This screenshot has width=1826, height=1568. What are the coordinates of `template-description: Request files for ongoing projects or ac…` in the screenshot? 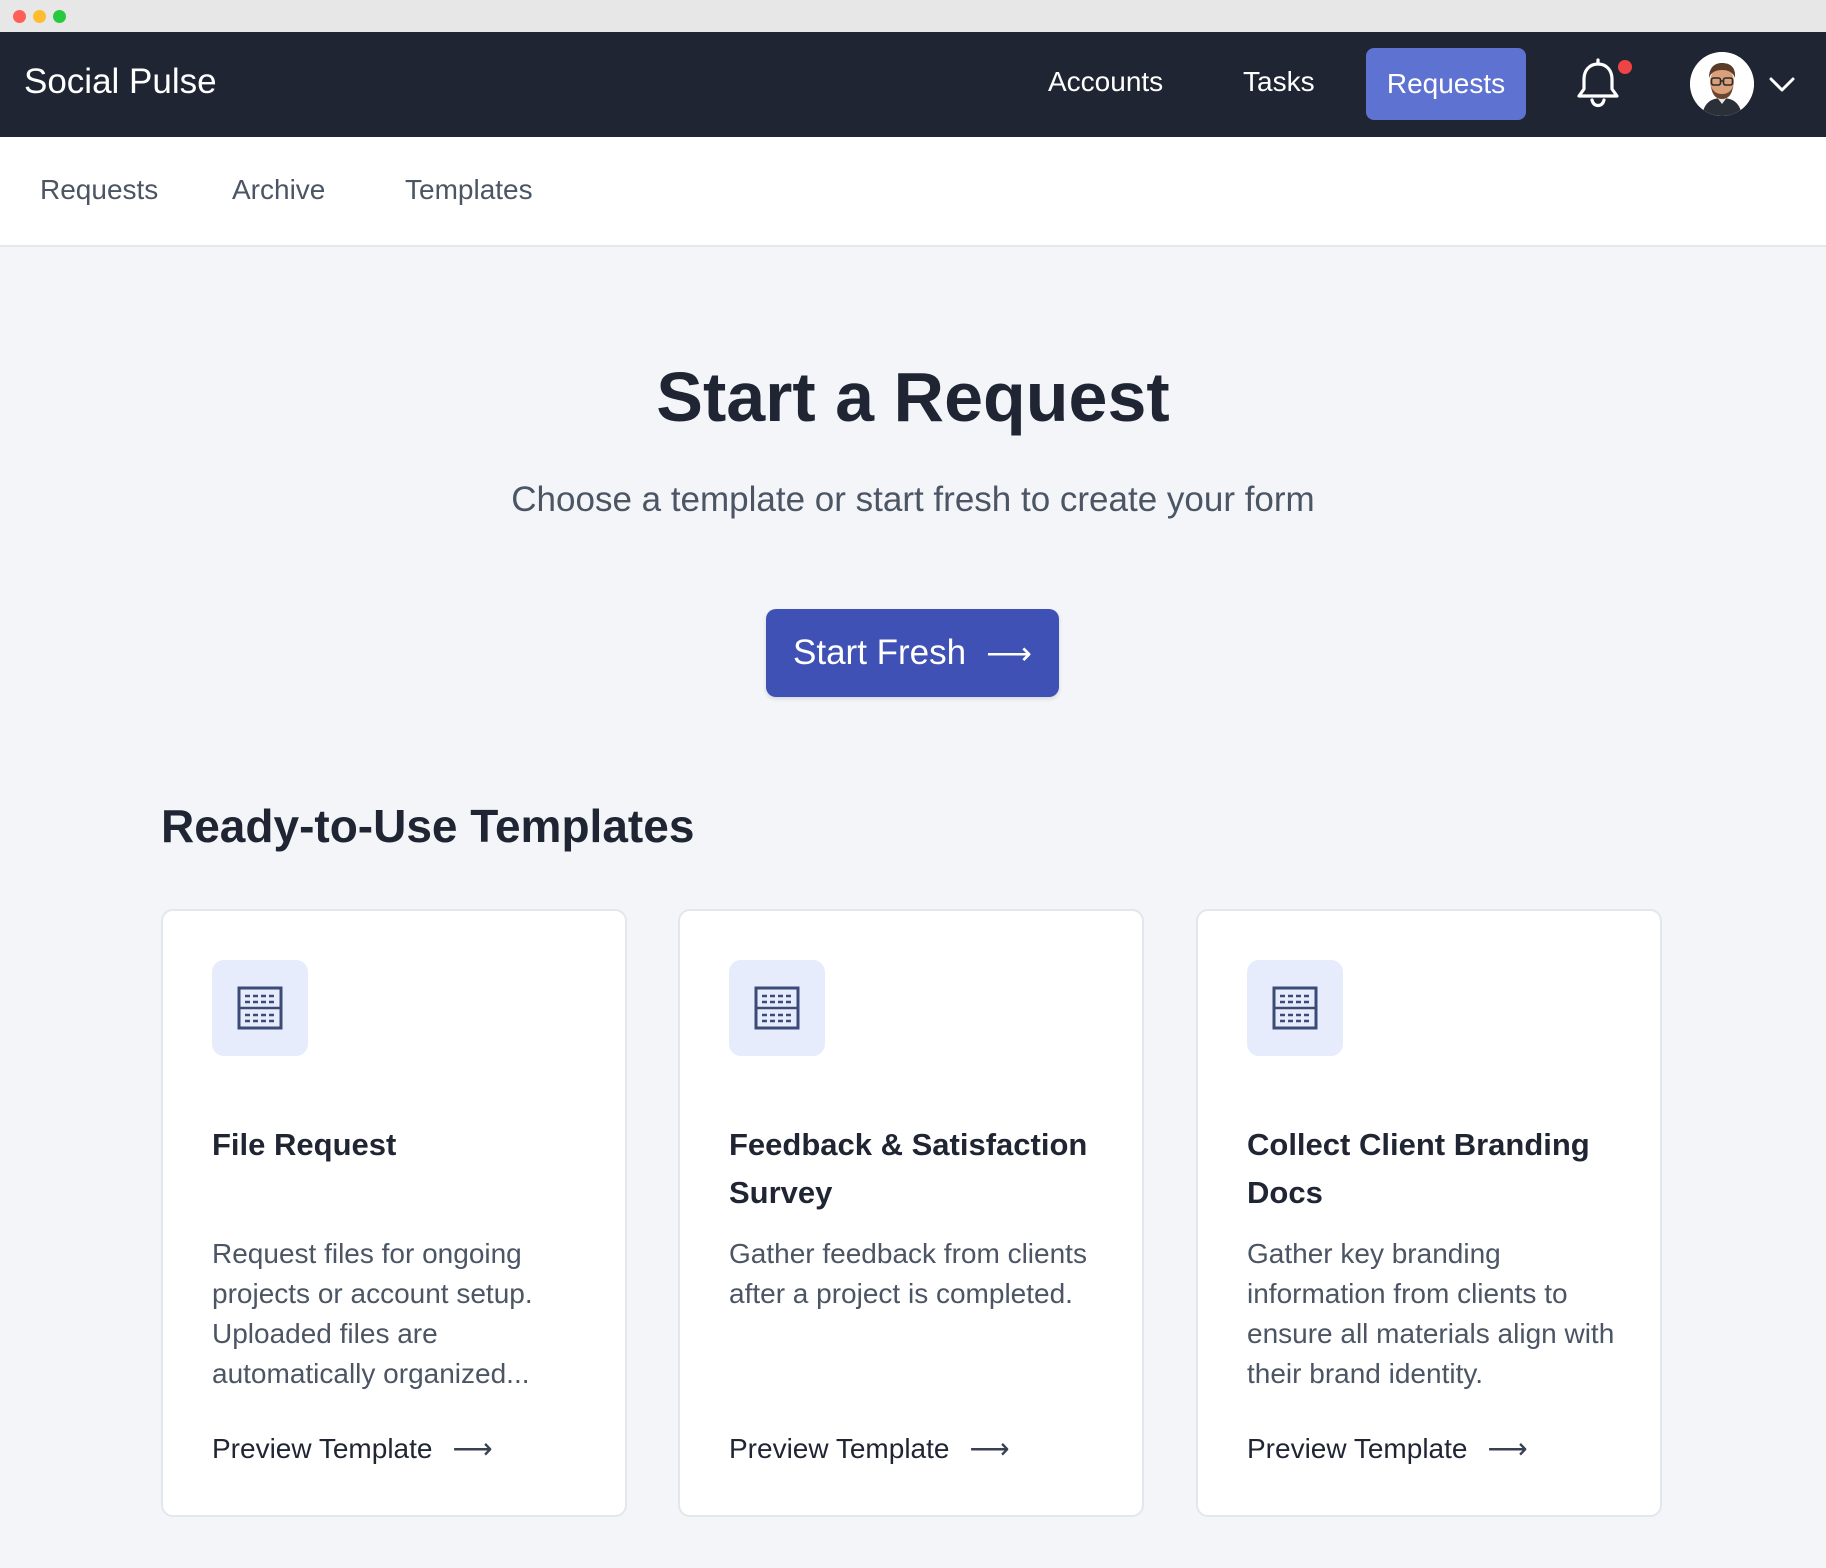 It's located at (372, 1313).